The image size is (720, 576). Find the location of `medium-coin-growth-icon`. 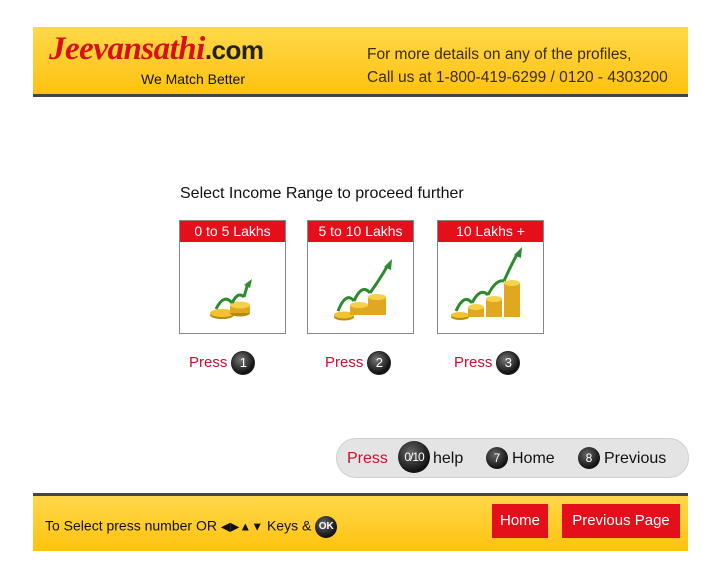

medium-coin-growth-icon is located at coordinates (363, 290).